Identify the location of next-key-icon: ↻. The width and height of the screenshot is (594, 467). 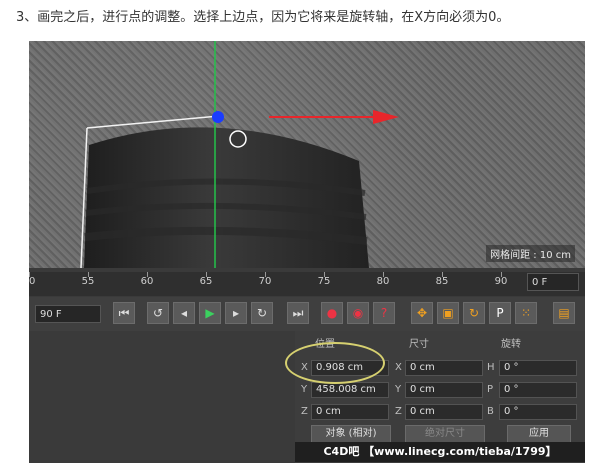
(262, 313).